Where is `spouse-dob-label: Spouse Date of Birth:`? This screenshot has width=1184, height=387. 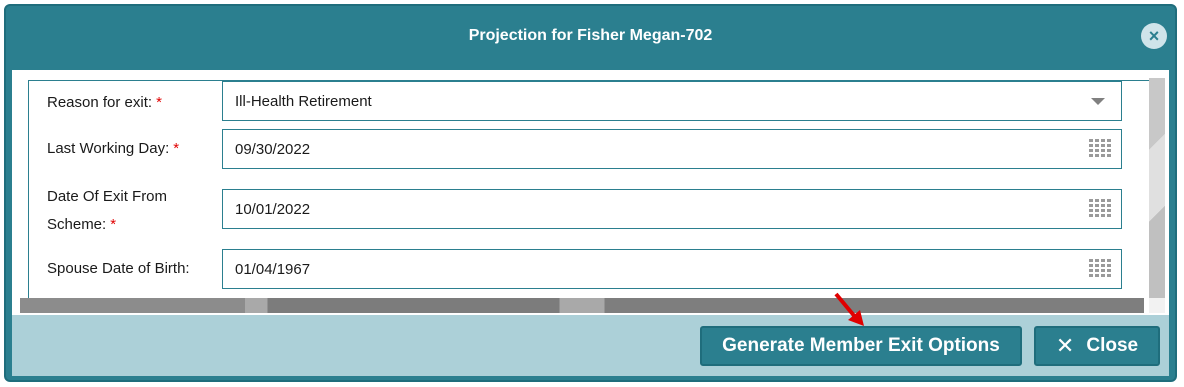
spouse-dob-label: Spouse Date of Birth: is located at coordinates (118, 268).